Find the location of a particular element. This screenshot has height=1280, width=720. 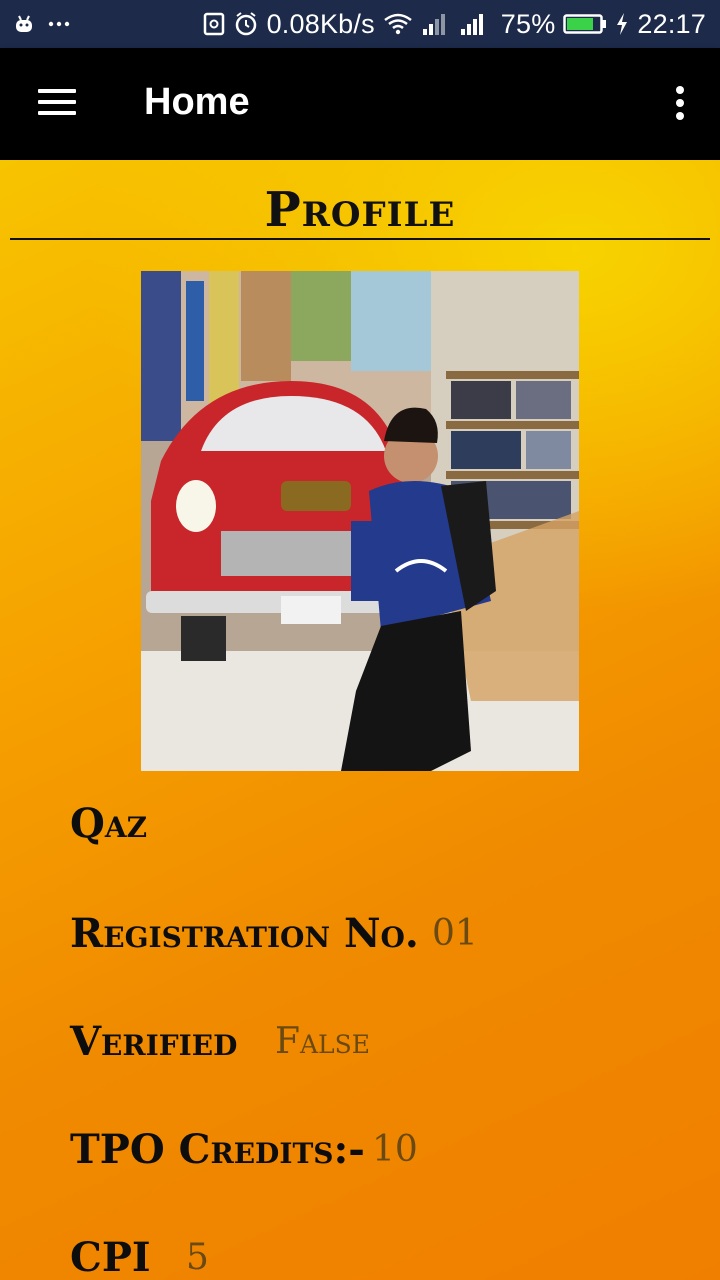

verified-value: False is located at coordinates (323, 1041).